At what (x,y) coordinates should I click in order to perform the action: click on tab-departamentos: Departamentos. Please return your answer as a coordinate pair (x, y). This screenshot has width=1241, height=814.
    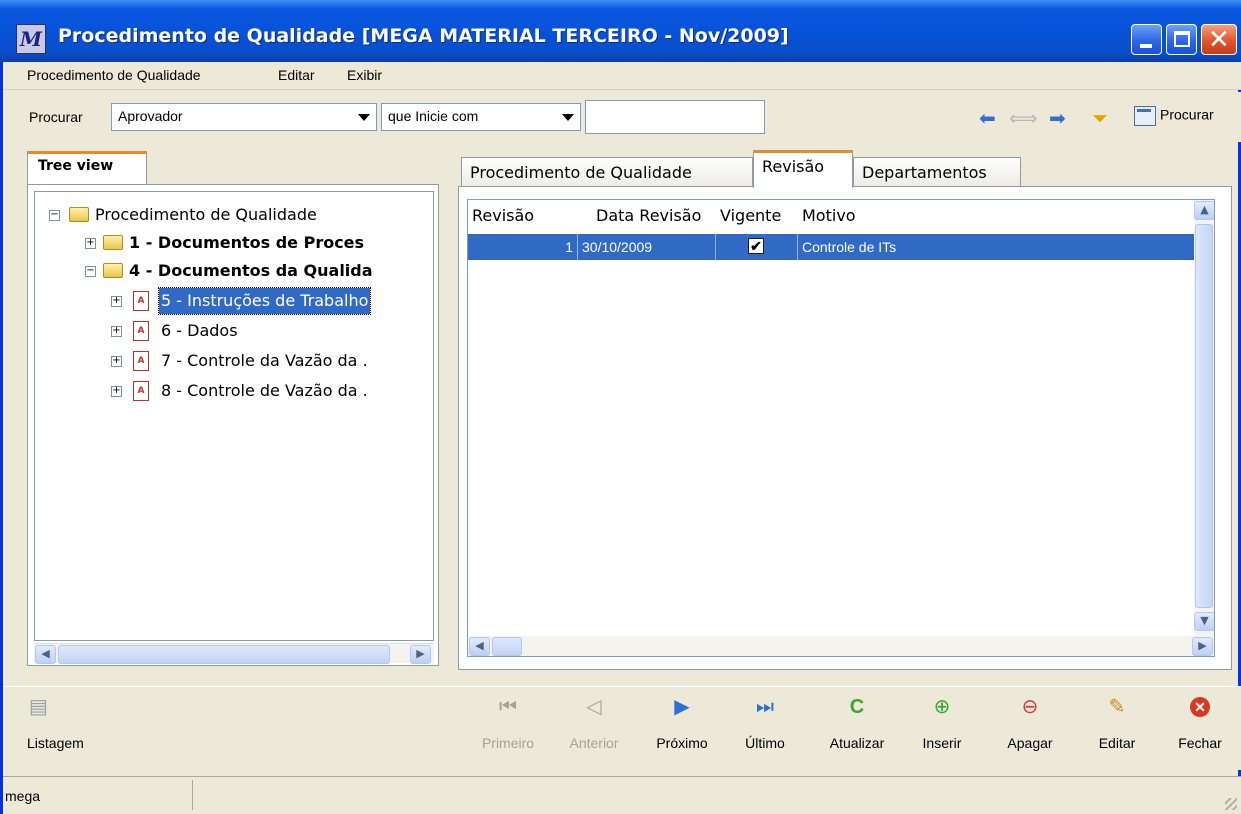
    Looking at the image, I should click on (937, 172).